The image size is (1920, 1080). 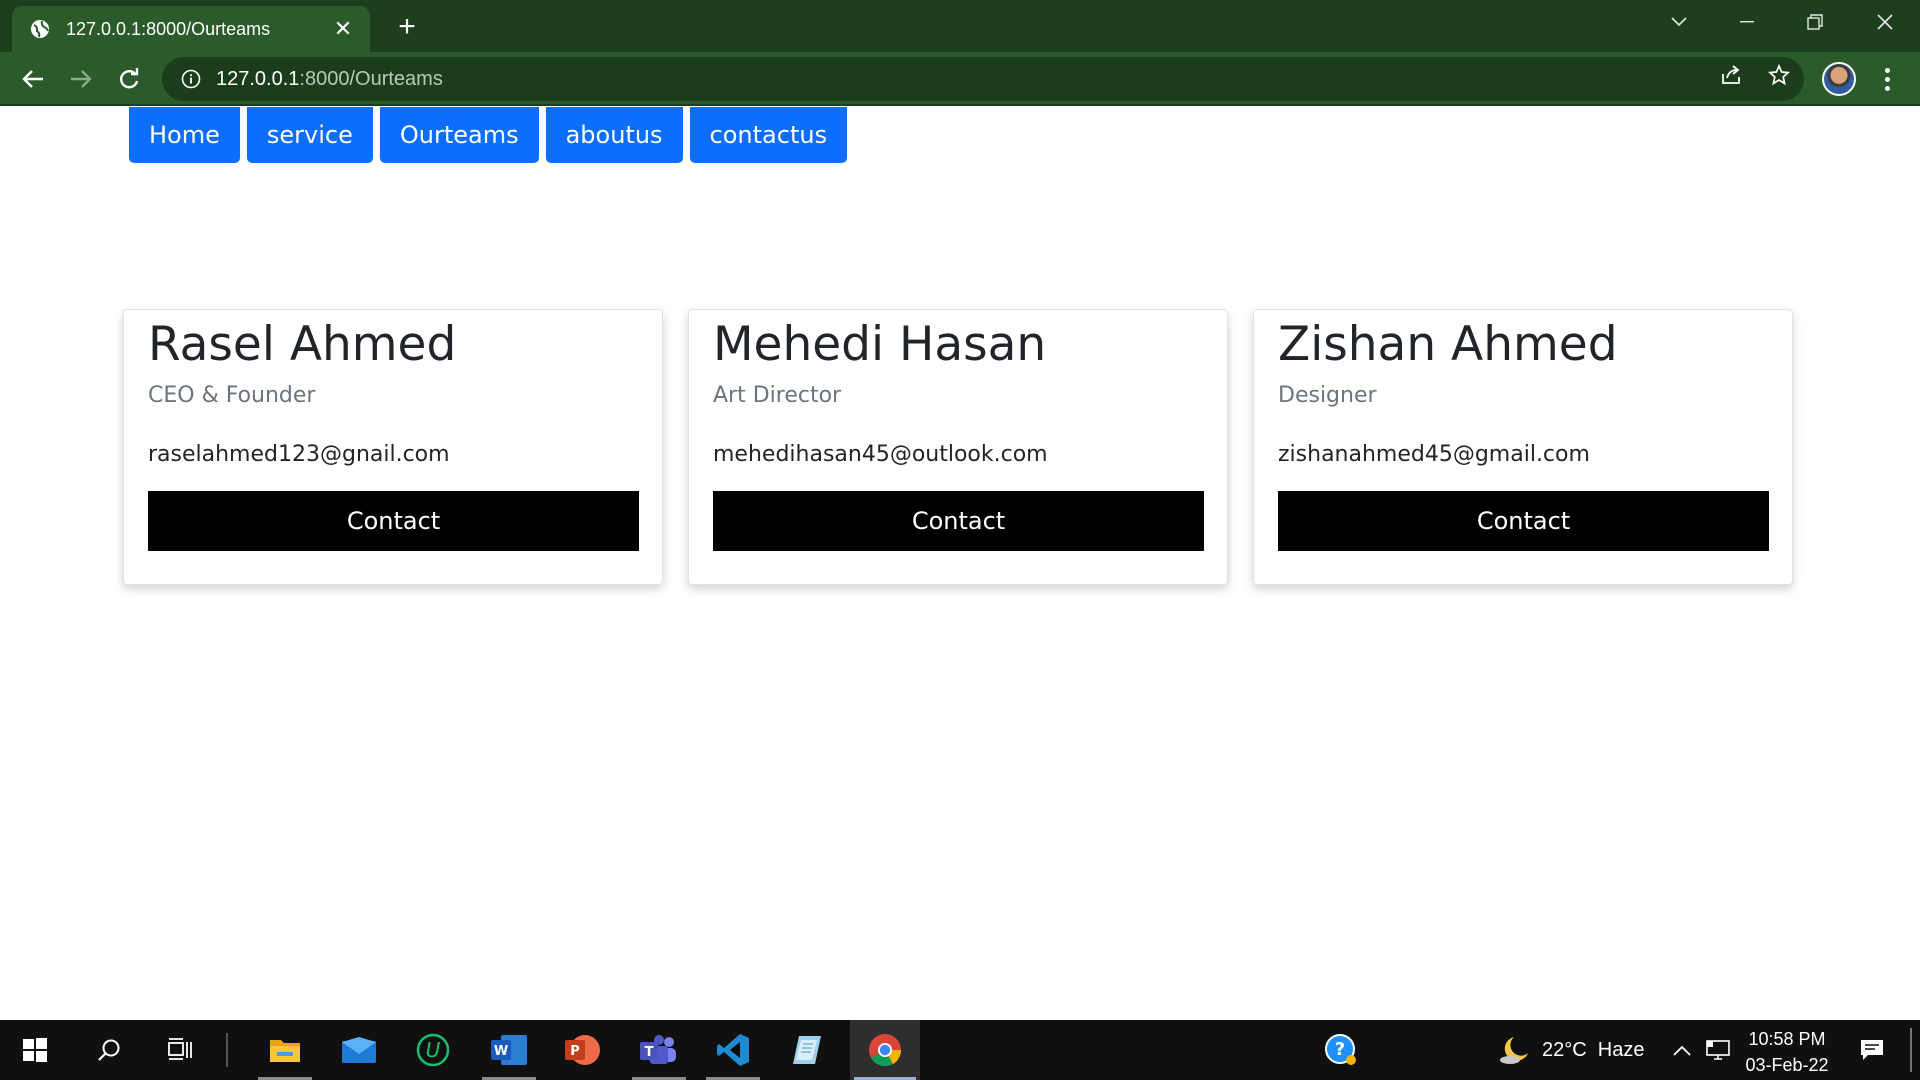 What do you see at coordinates (614, 135) in the screenshot?
I see `nav-aboutus: aboutus` at bounding box center [614, 135].